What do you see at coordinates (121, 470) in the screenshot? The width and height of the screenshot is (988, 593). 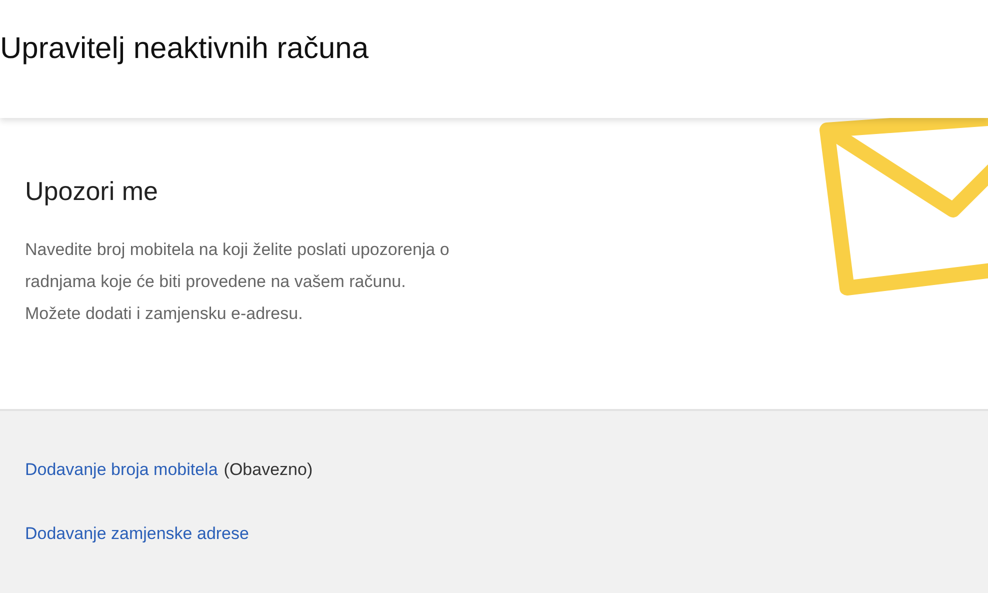 I see `action-link: Dodavanje broja mobitela` at bounding box center [121, 470].